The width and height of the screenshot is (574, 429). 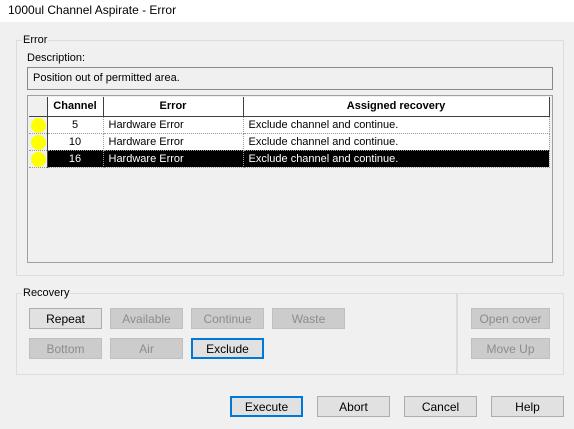 What do you see at coordinates (308, 318) in the screenshot?
I see `waste-button: Waste` at bounding box center [308, 318].